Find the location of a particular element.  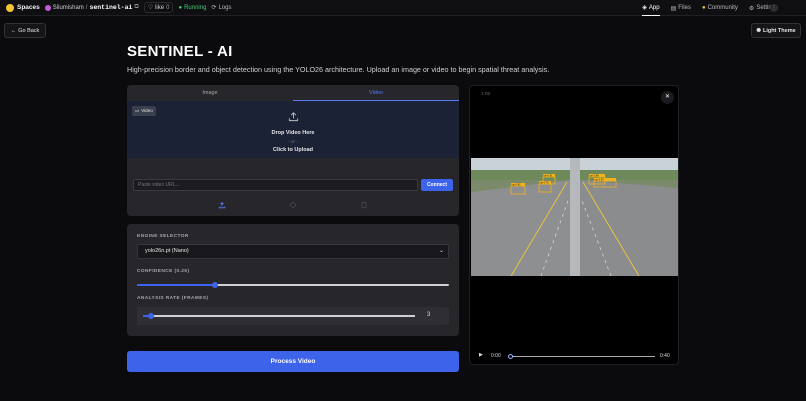

engine-selected-value: yolo26n.pt (Nano) is located at coordinates (167, 251).